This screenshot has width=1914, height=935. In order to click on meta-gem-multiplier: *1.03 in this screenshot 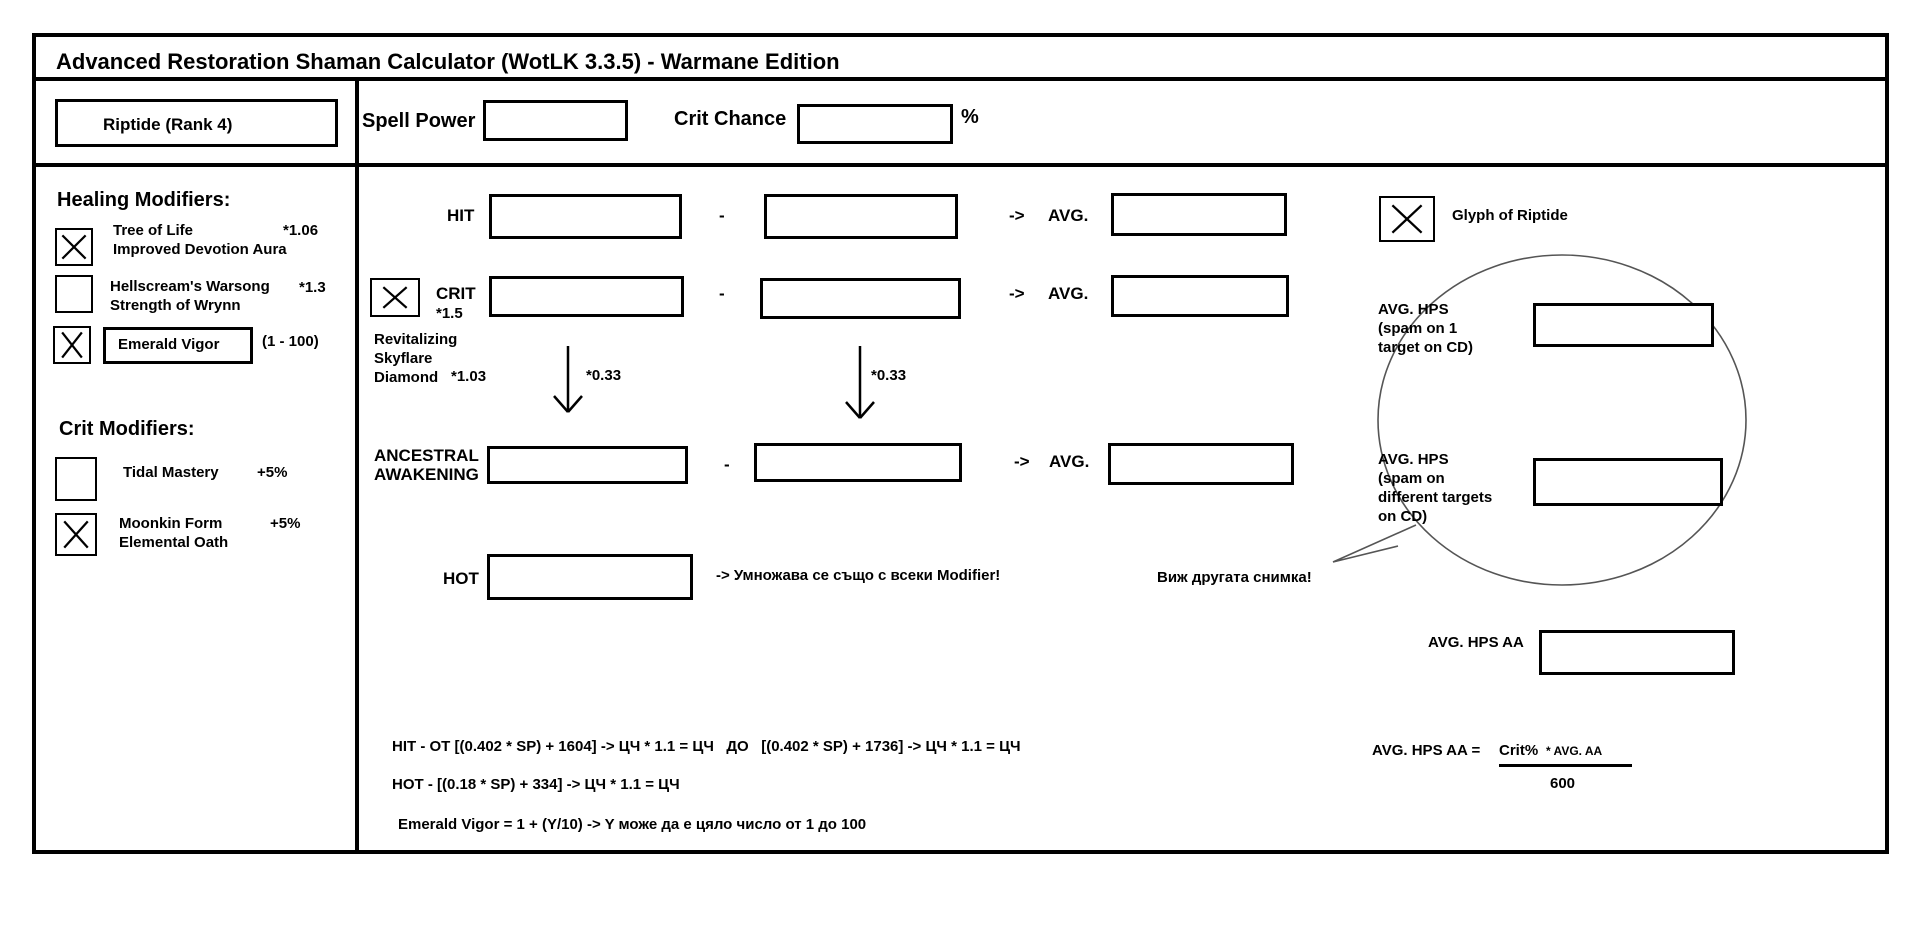, I will do `click(469, 376)`.